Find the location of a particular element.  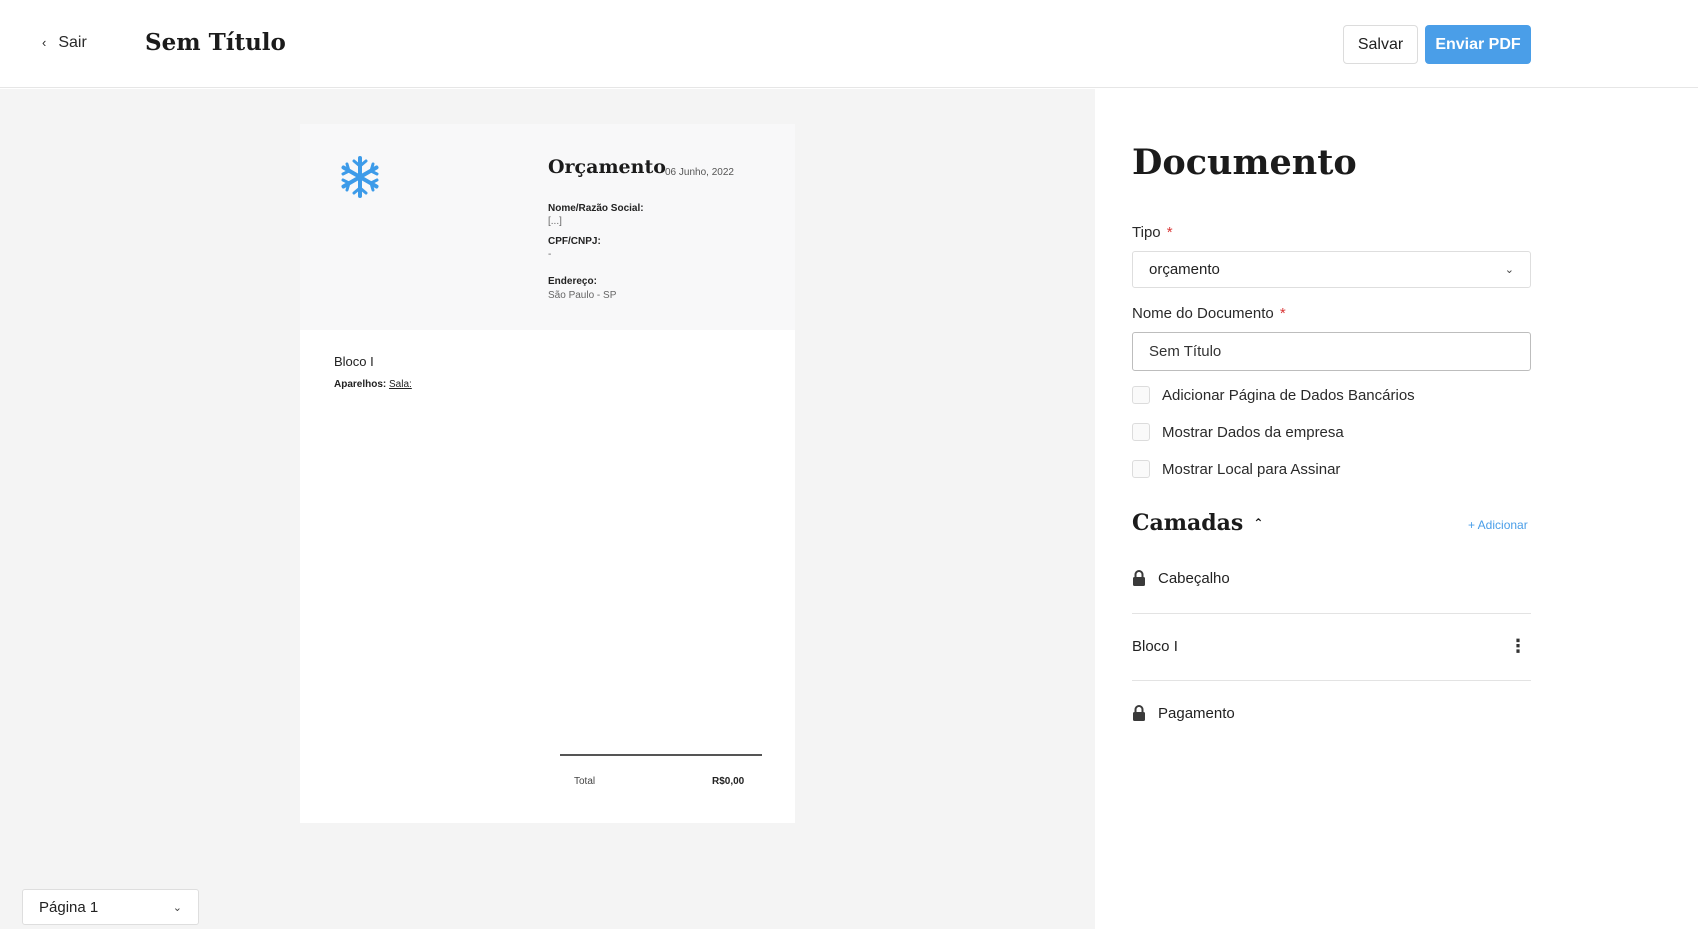

client-name-value: [...] is located at coordinates (555, 221).